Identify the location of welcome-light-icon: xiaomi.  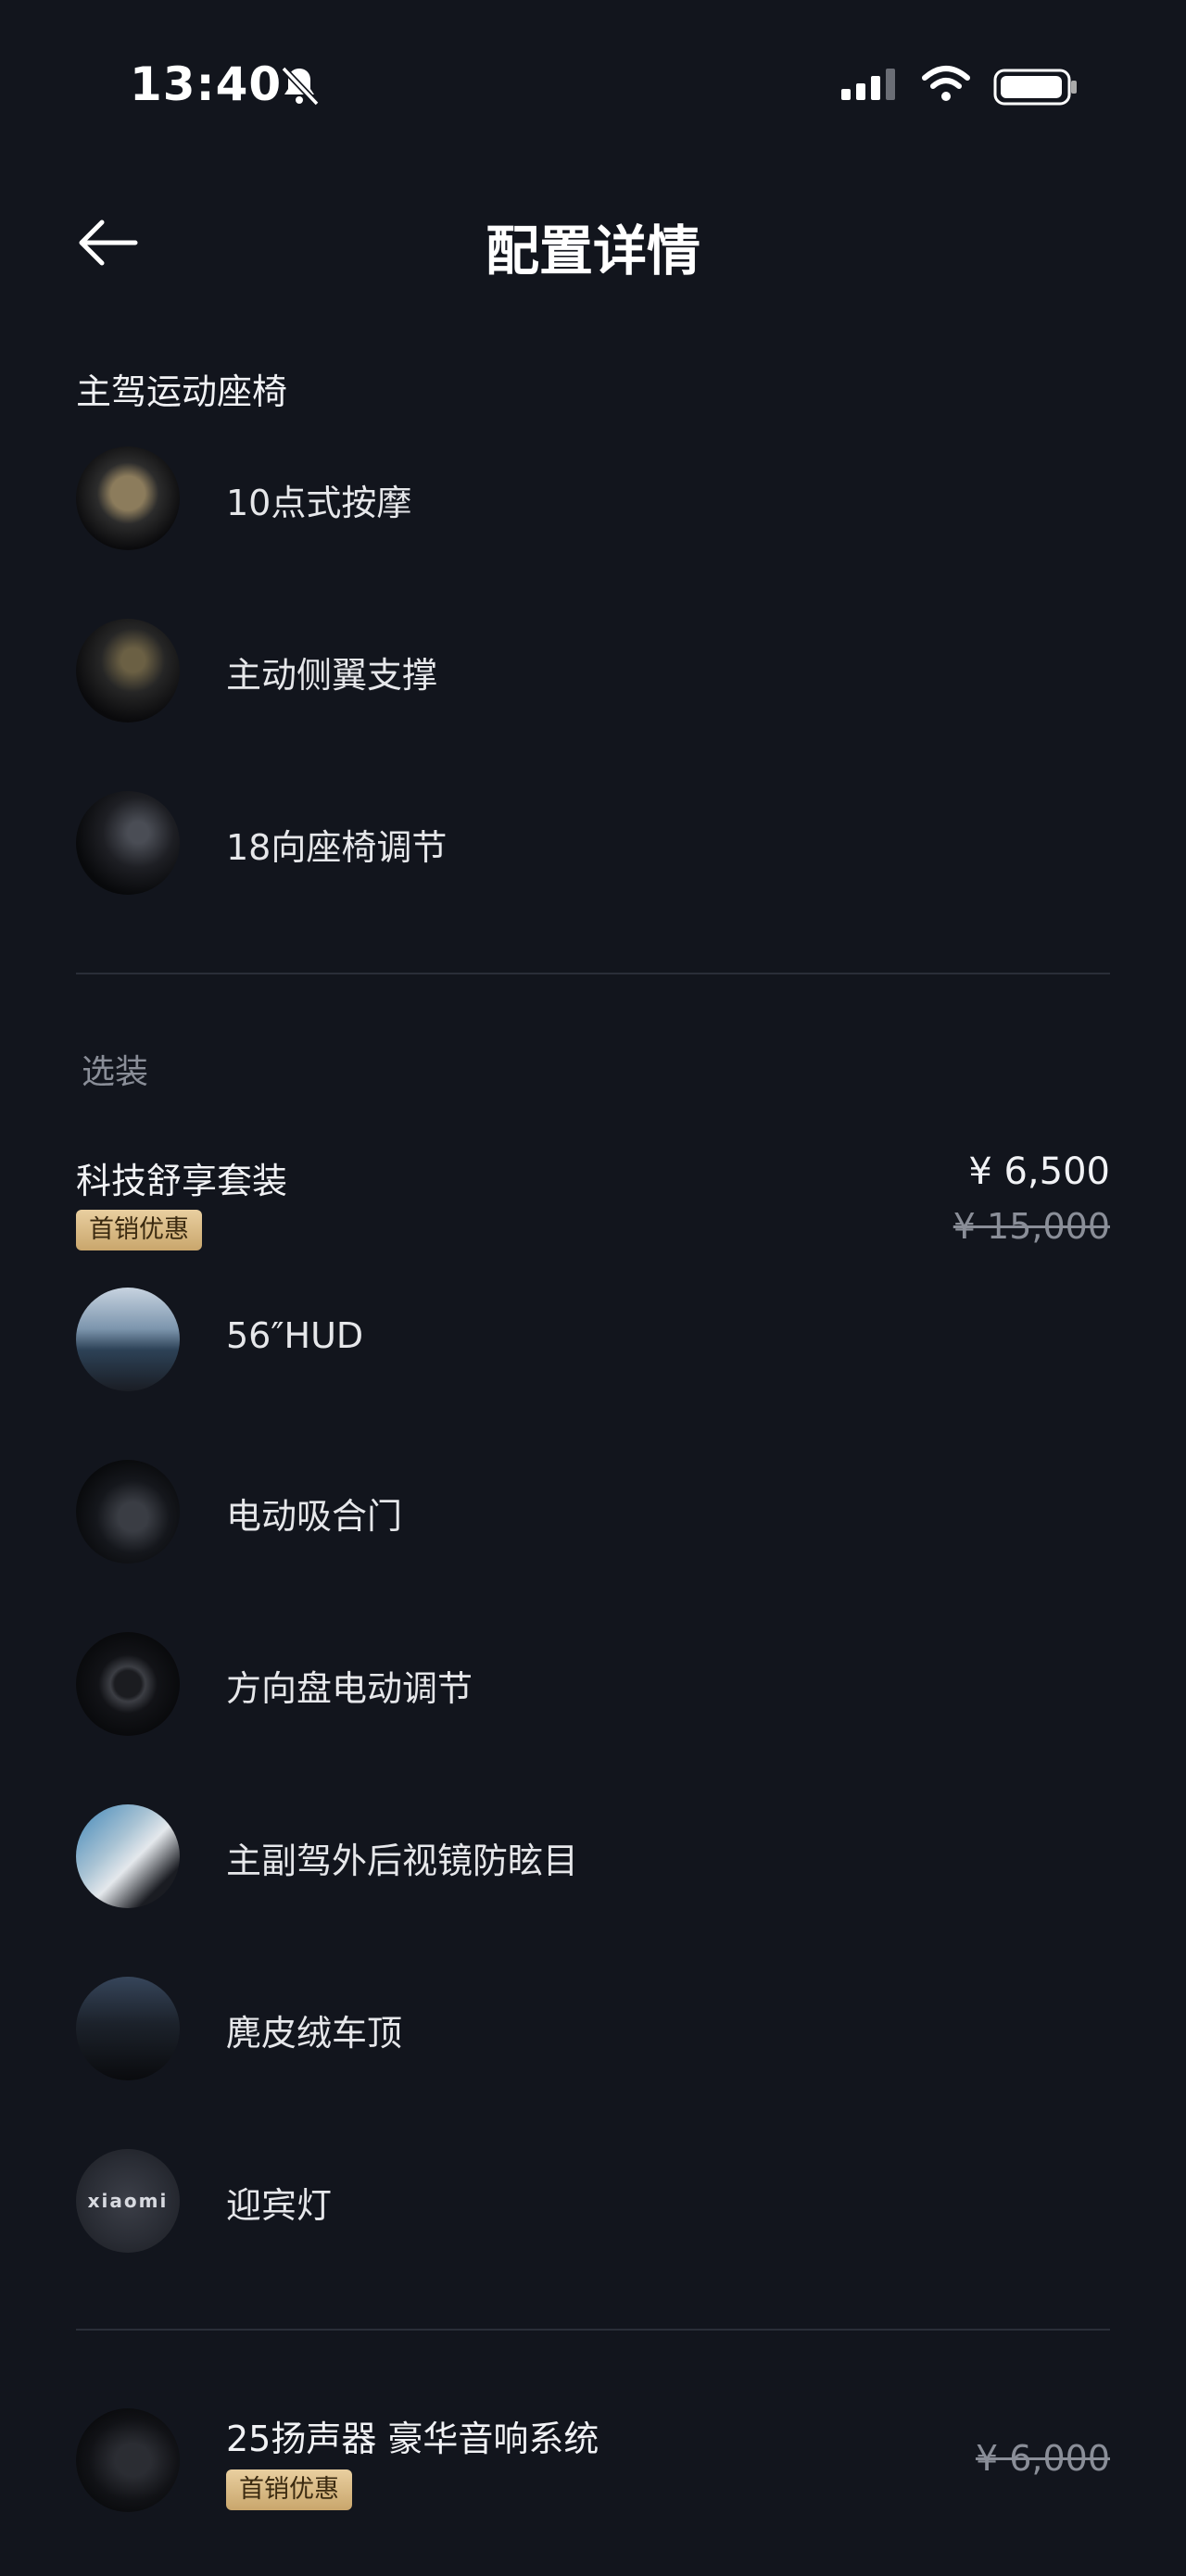
(128, 2201).